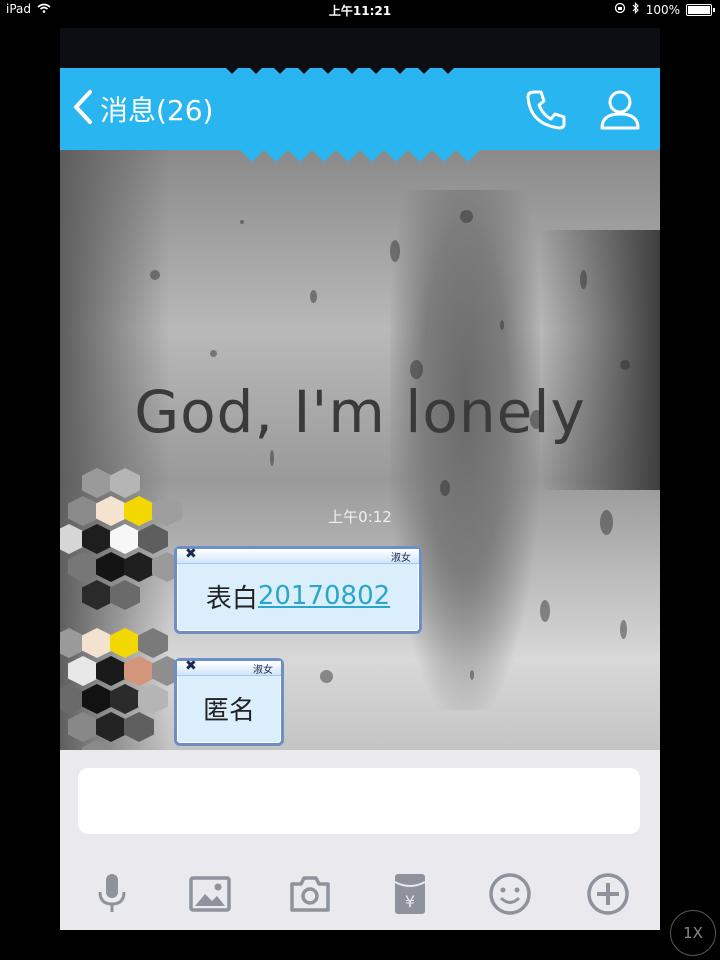 The width and height of the screenshot is (720, 960). I want to click on back-button: 消息(26), so click(141, 109).